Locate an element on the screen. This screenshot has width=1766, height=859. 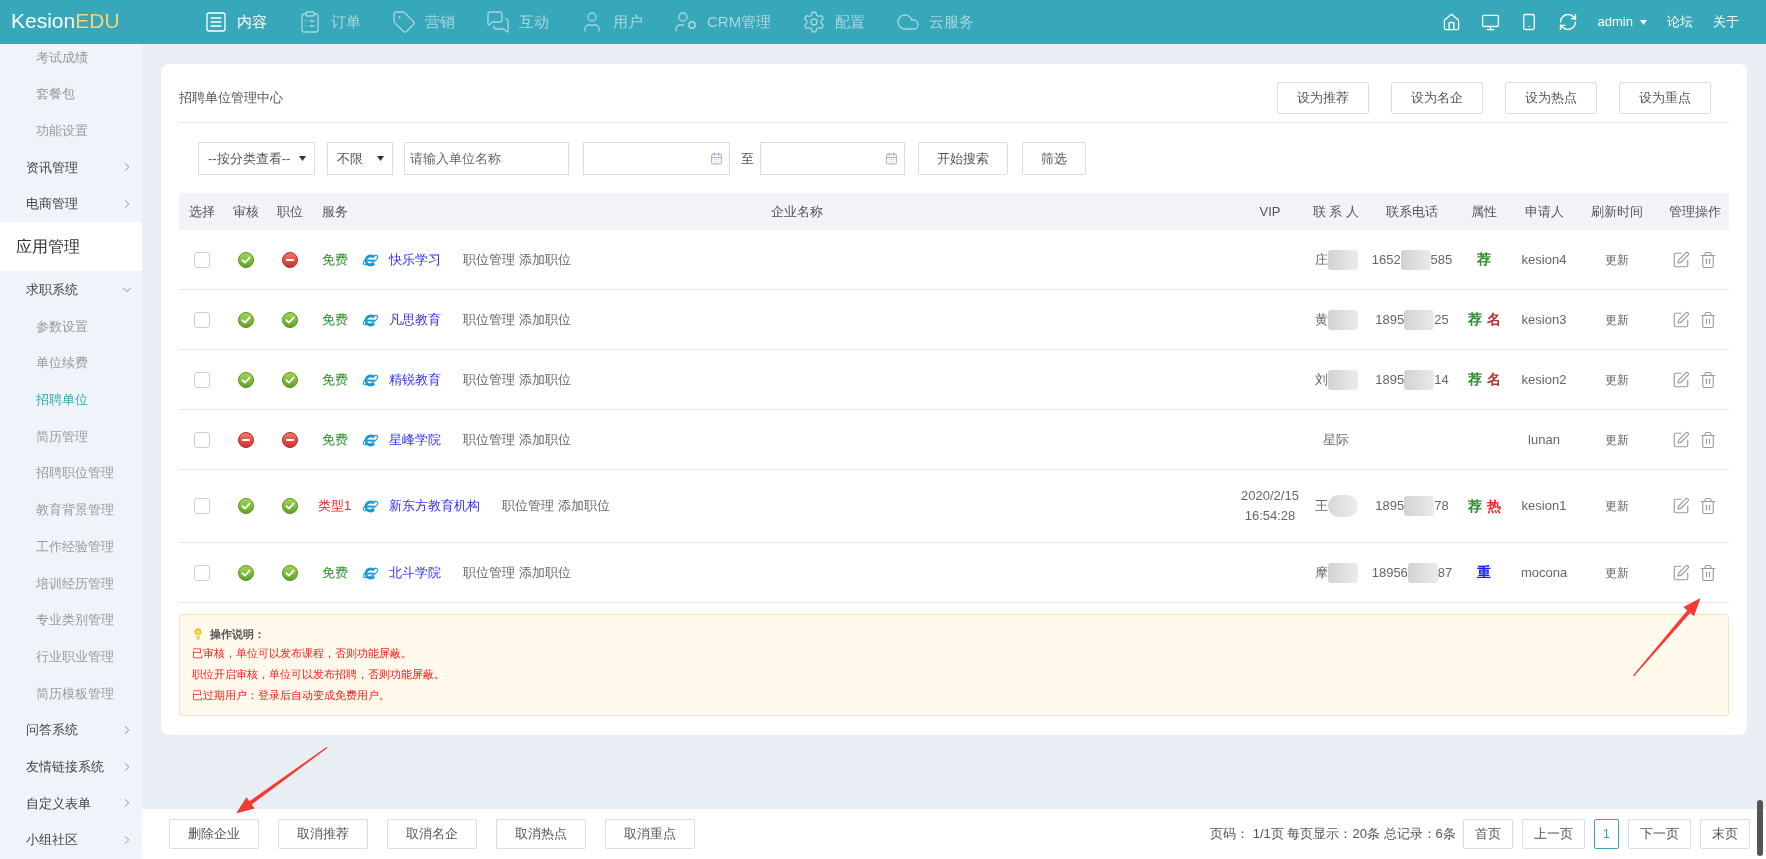
monitor-icon is located at coordinates (1490, 22).